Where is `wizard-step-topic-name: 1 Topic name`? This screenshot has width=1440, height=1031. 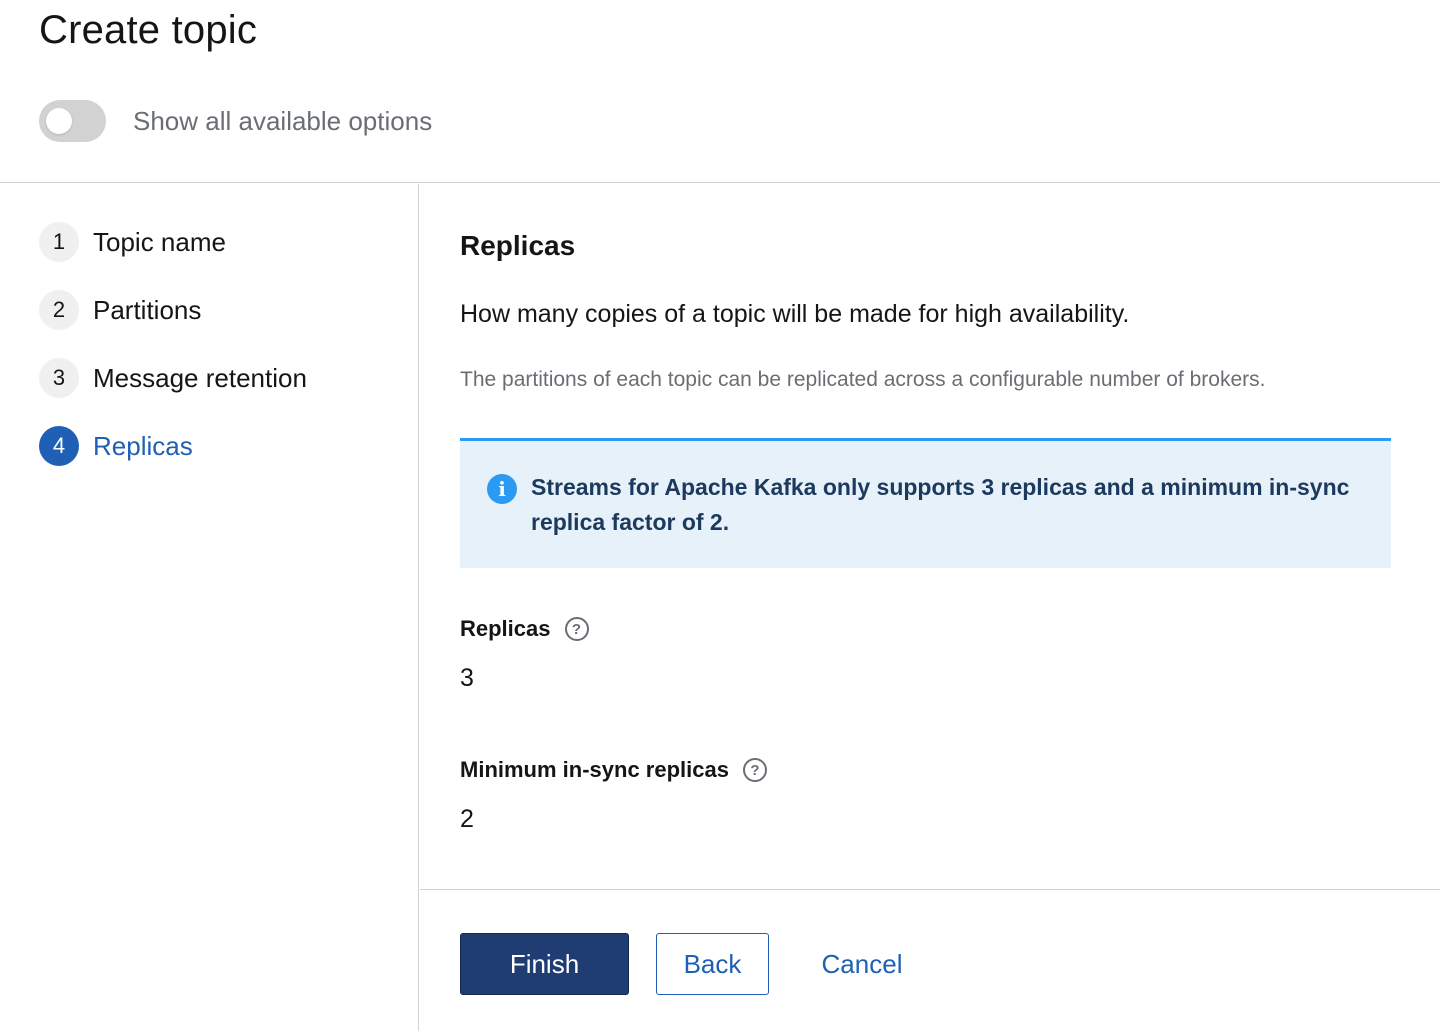
wizard-step-topic-name: 1 Topic name is located at coordinates (132, 242).